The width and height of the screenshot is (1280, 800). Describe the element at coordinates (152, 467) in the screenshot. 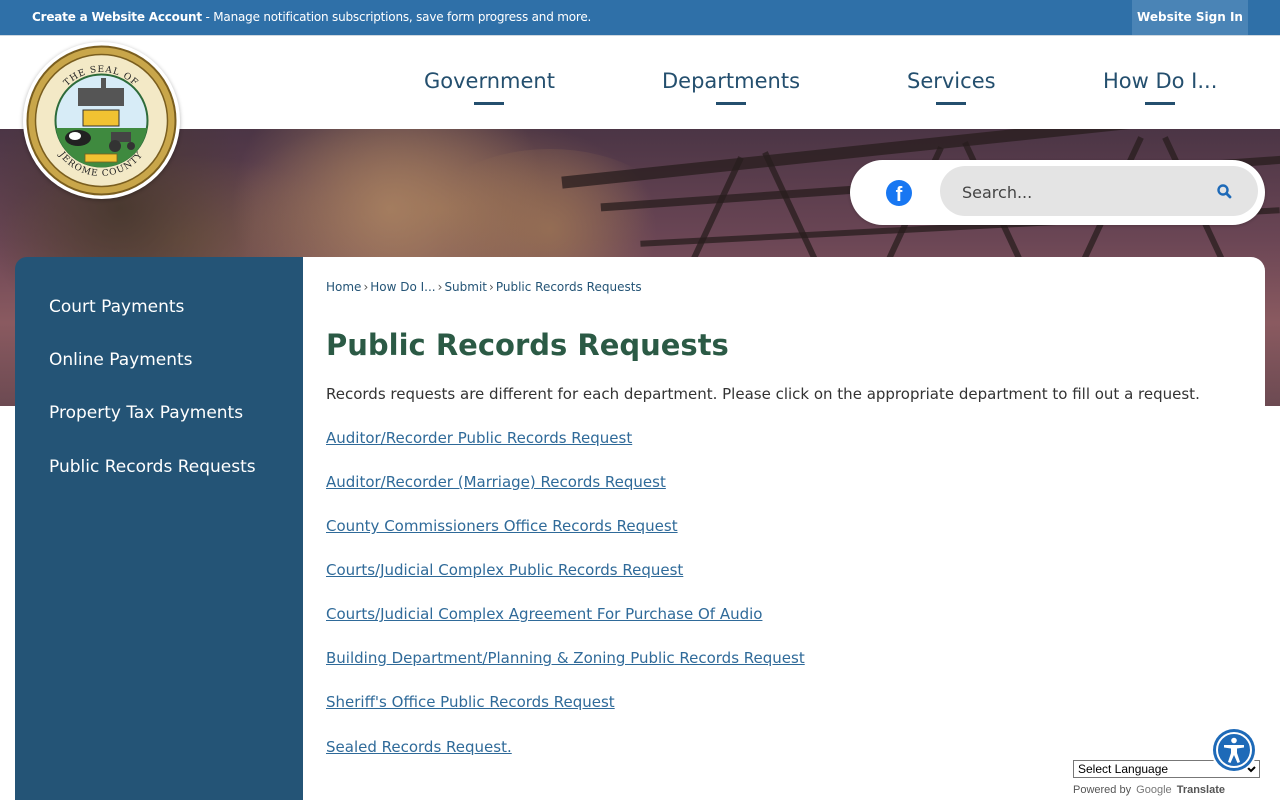

I see `sidebar-item-public-records-requests: Public Records Requests` at that location.